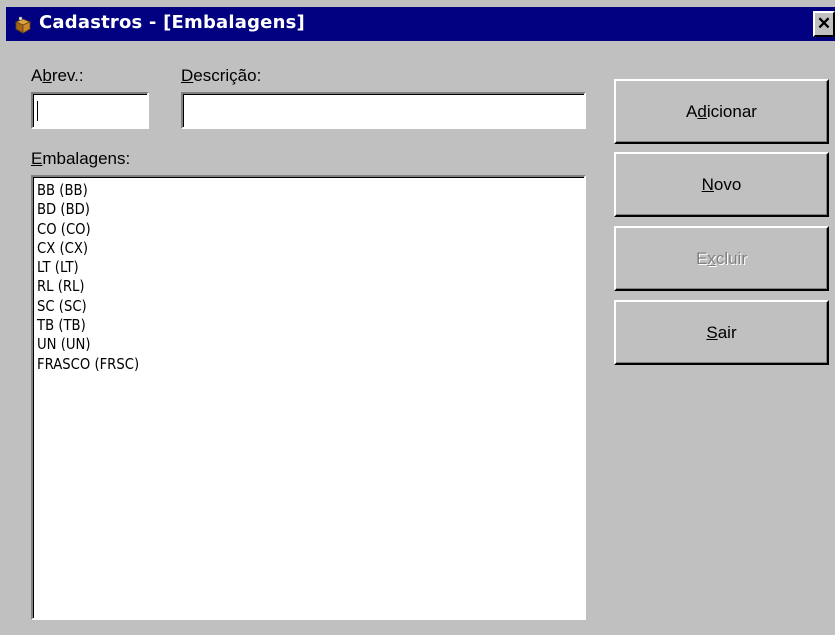  What do you see at coordinates (187, 75) in the screenshot?
I see `descricao-label-accelerator: D` at bounding box center [187, 75].